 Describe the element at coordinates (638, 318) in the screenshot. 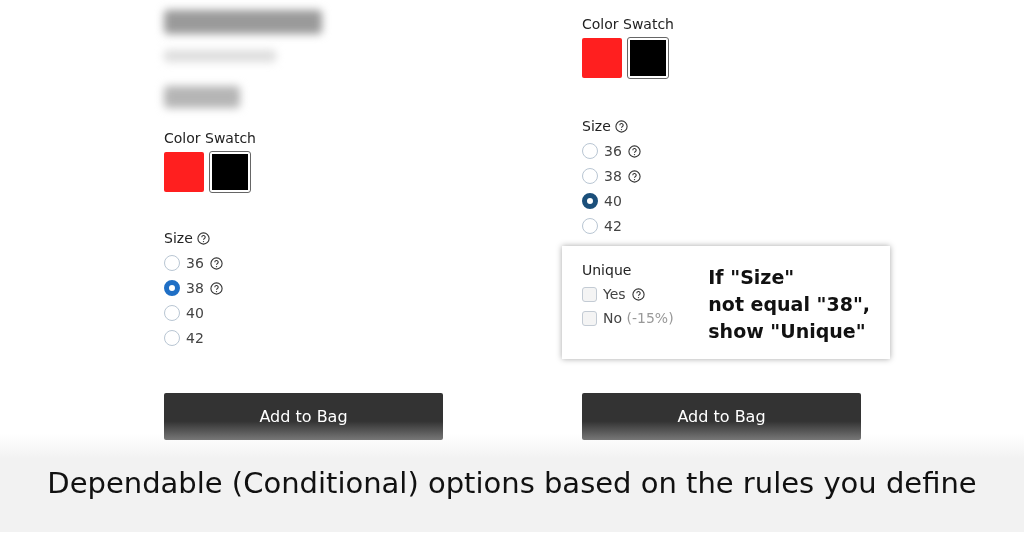

I see `checkbox-label: No (-15%)` at that location.